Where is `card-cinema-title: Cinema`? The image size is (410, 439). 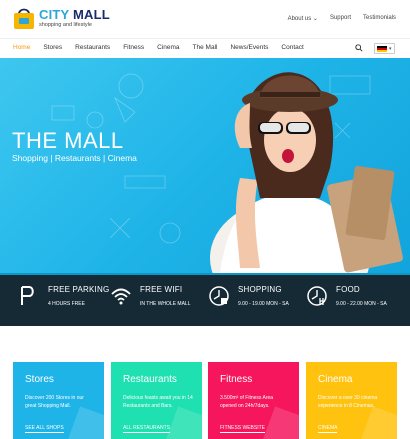
card-cinema-title: Cinema is located at coordinates (335, 379).